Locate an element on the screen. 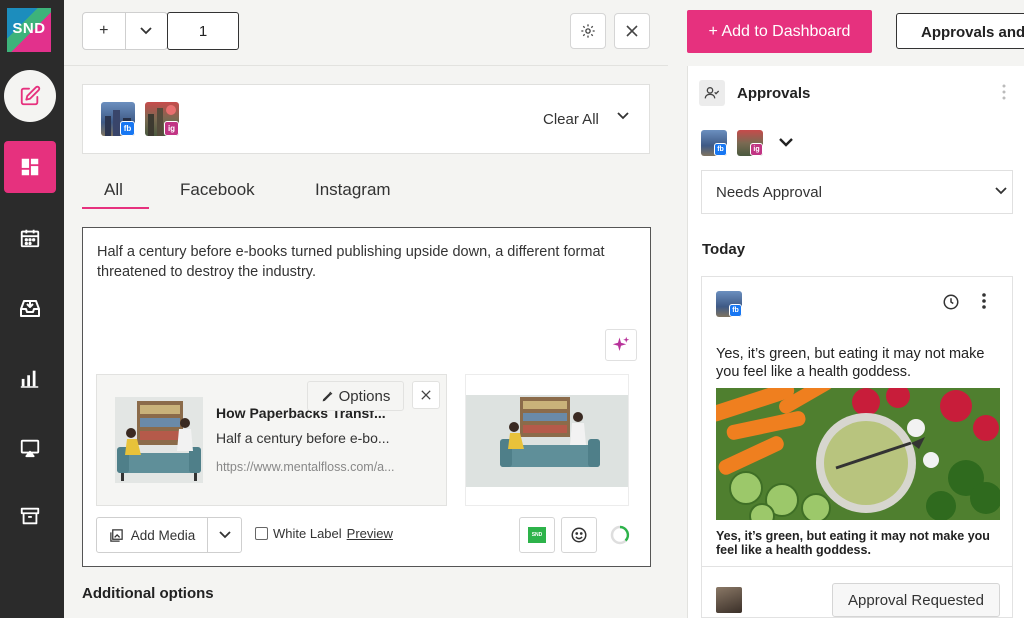 This screenshot has height=618, width=1024. editor-footer: Add Media White Label Preview SND is located at coordinates (366, 535).